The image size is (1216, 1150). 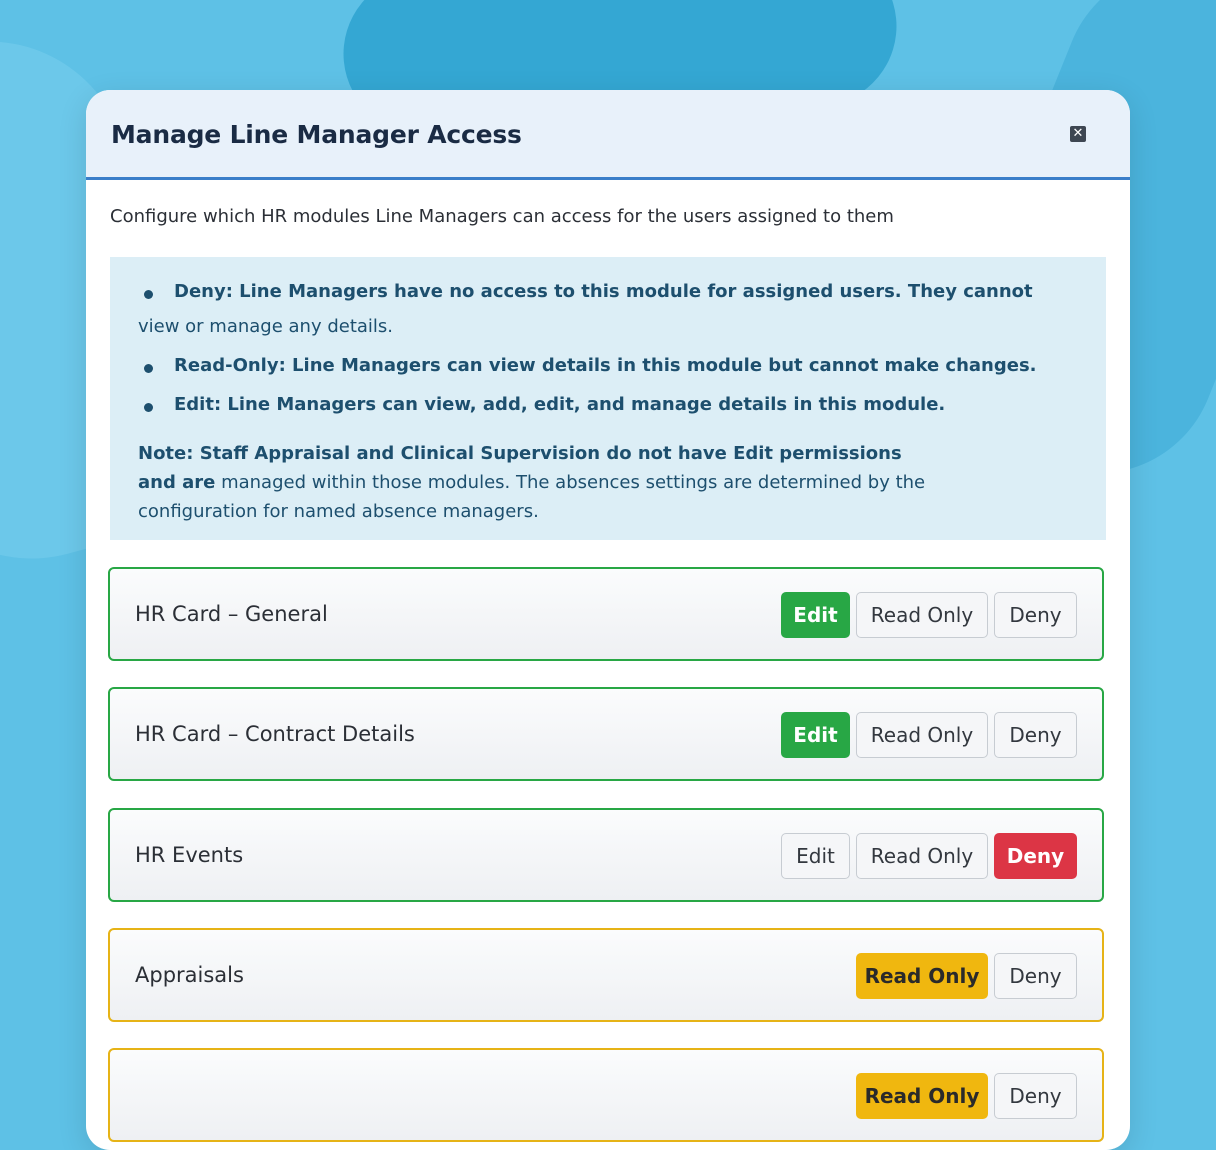 I want to click on module-label: HR Card – General, so click(x=231, y=614).